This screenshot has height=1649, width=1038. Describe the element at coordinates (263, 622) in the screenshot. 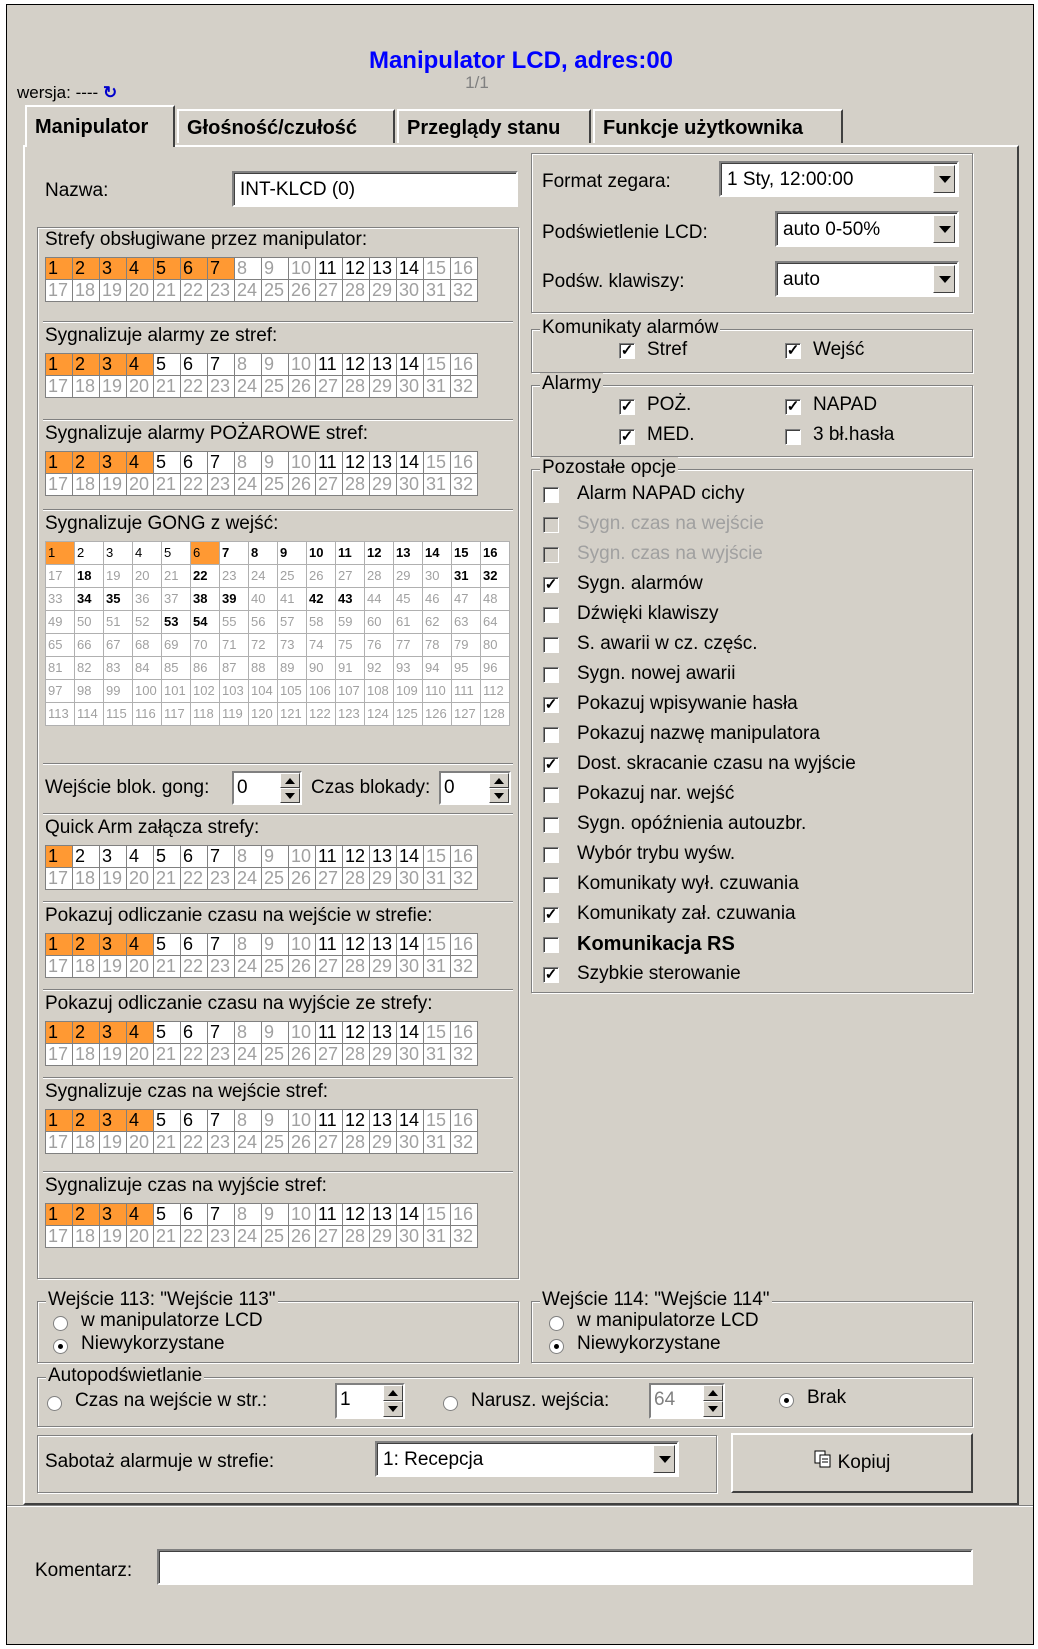

I see `gong-cell: 56` at that location.